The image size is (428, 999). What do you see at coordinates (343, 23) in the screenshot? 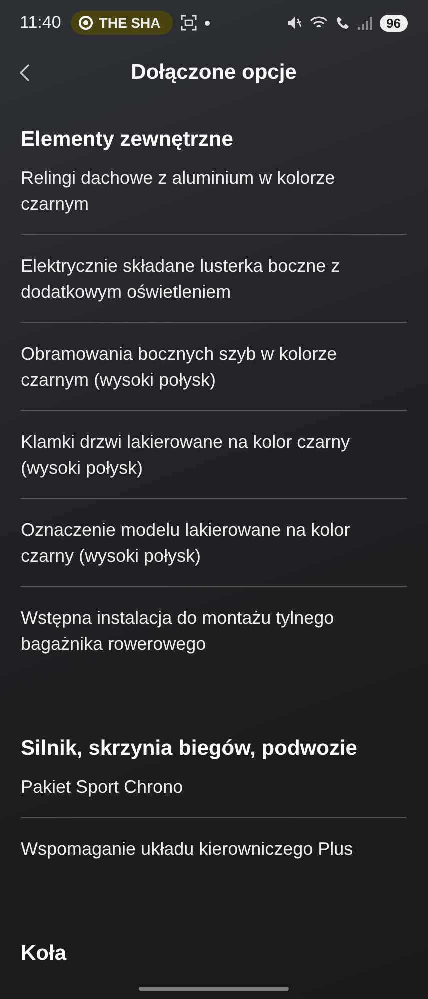
I see `phone-icon` at bounding box center [343, 23].